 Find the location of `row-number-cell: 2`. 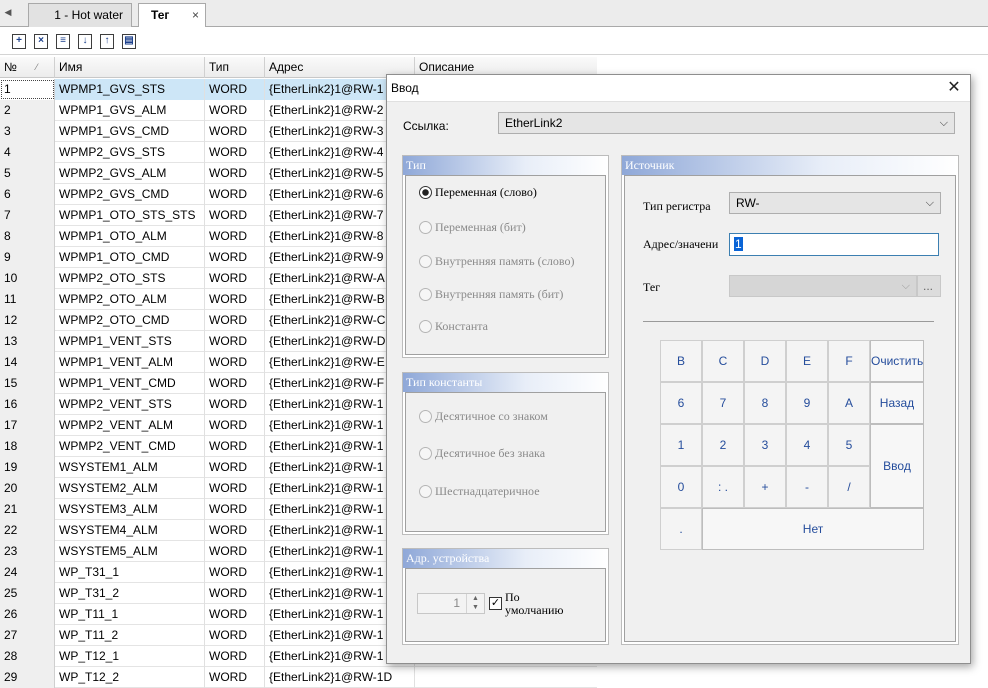

row-number-cell: 2 is located at coordinates (27, 110).